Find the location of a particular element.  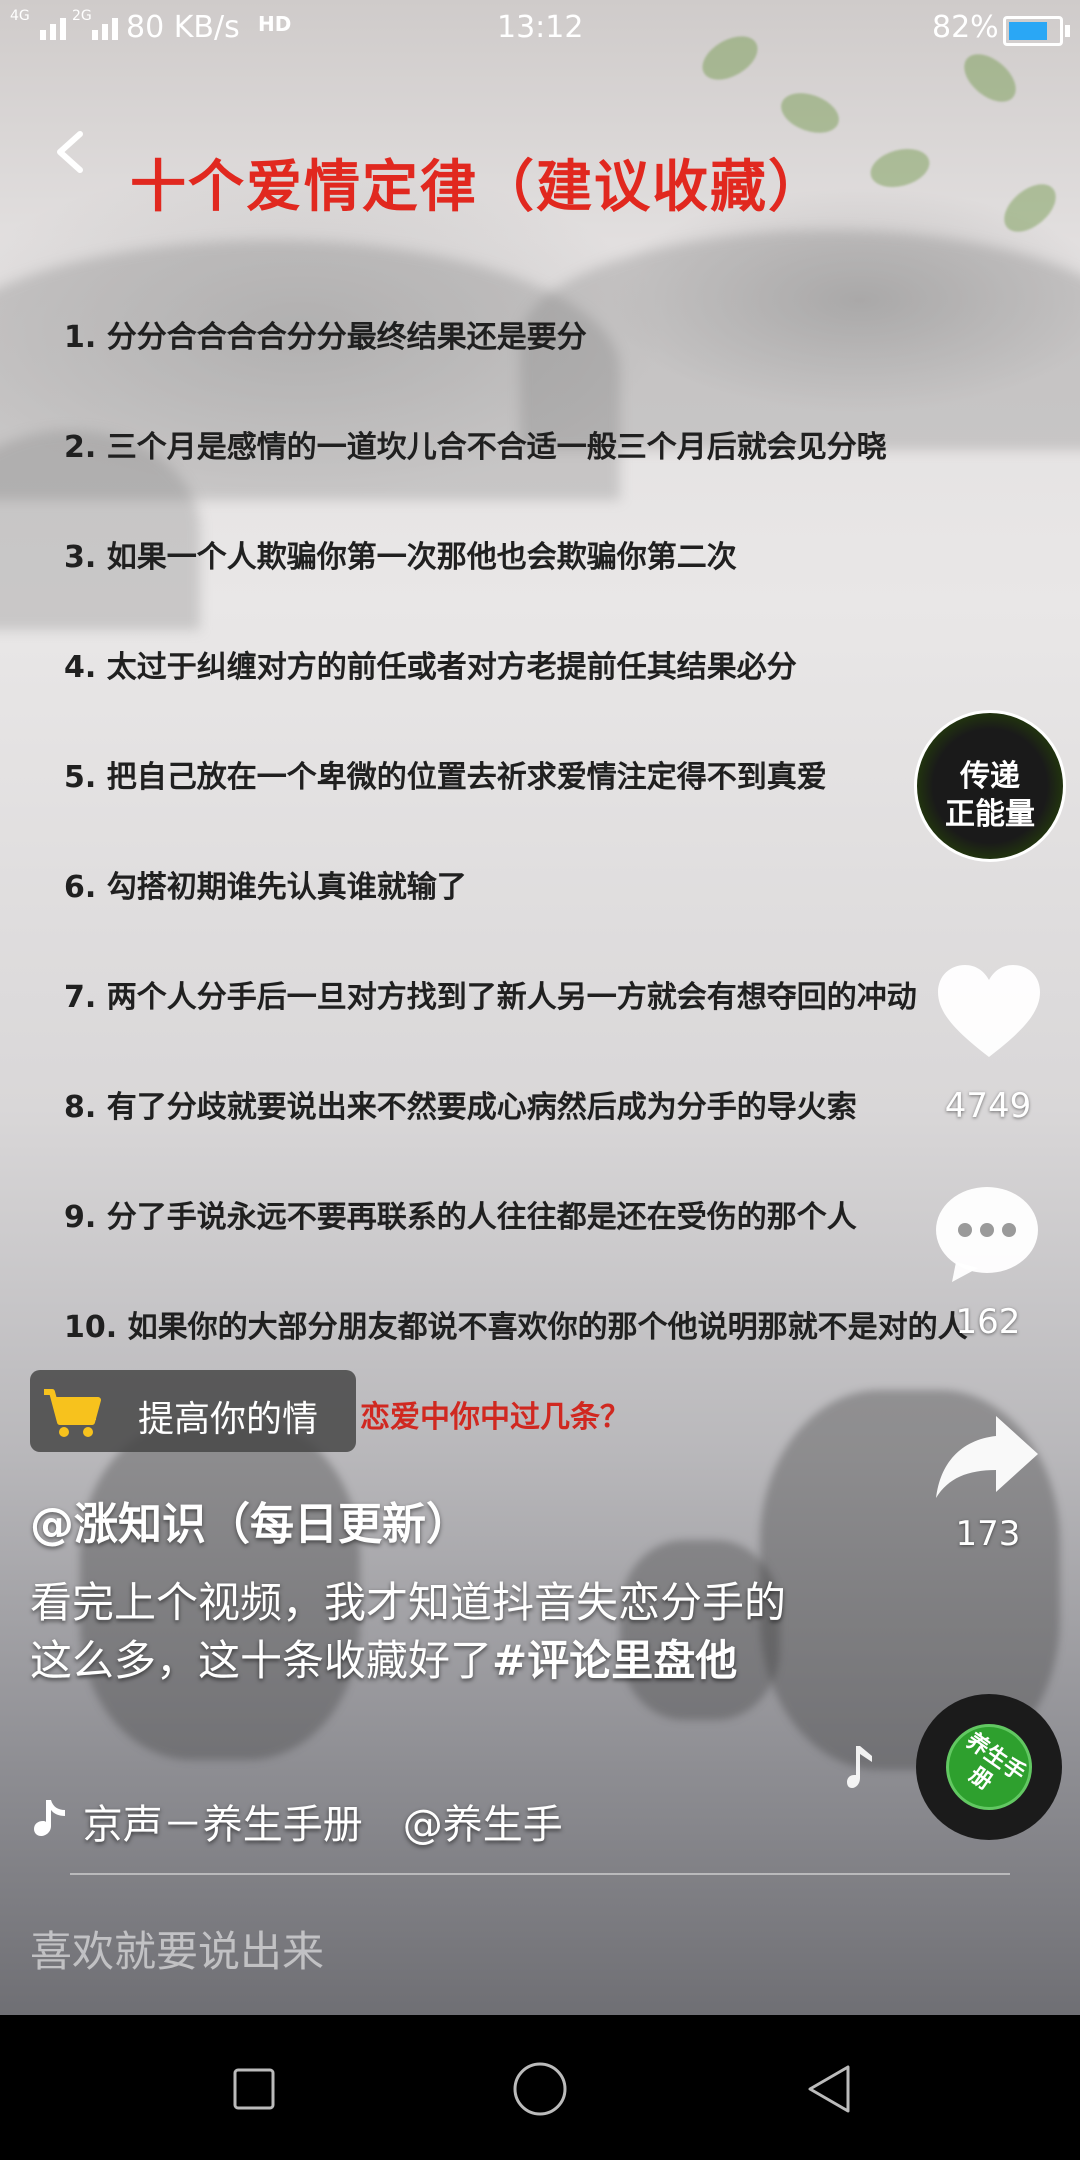

share-icon is located at coordinates (987, 1456).